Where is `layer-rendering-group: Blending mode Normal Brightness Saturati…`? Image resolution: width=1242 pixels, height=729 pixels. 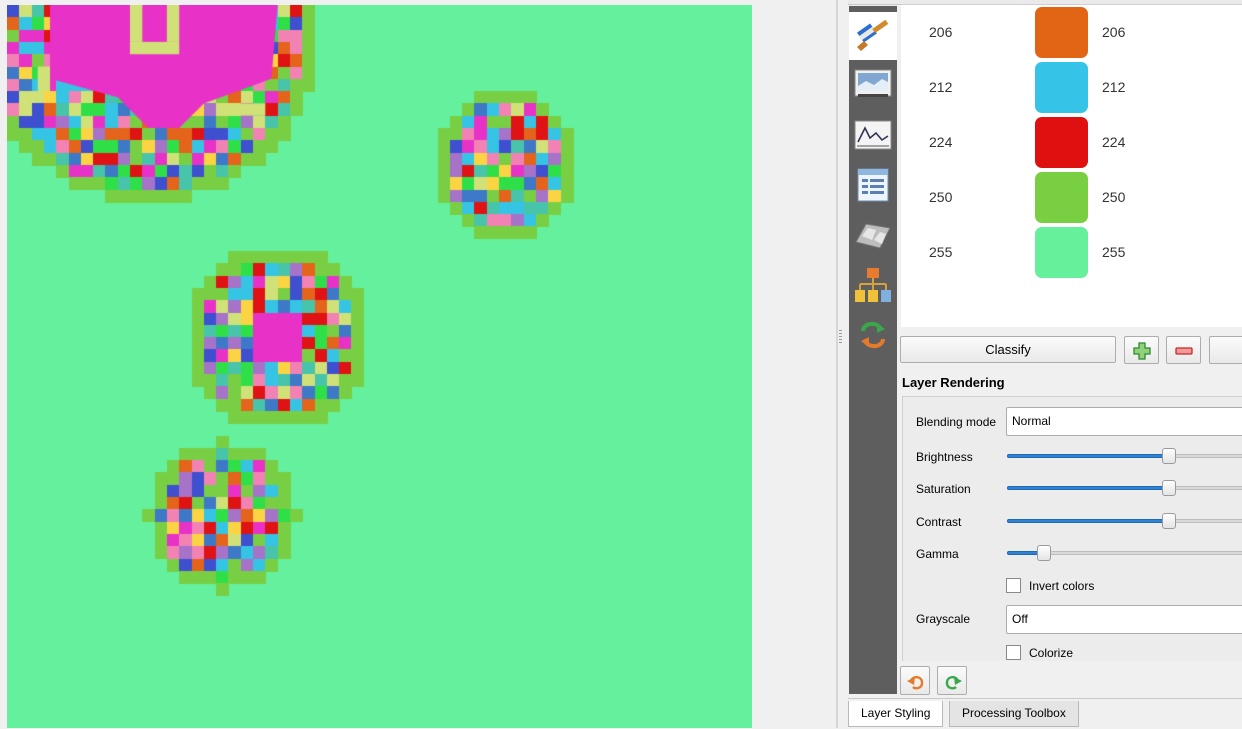 layer-rendering-group: Blending mode Normal Brightness Saturati… is located at coordinates (1072, 528).